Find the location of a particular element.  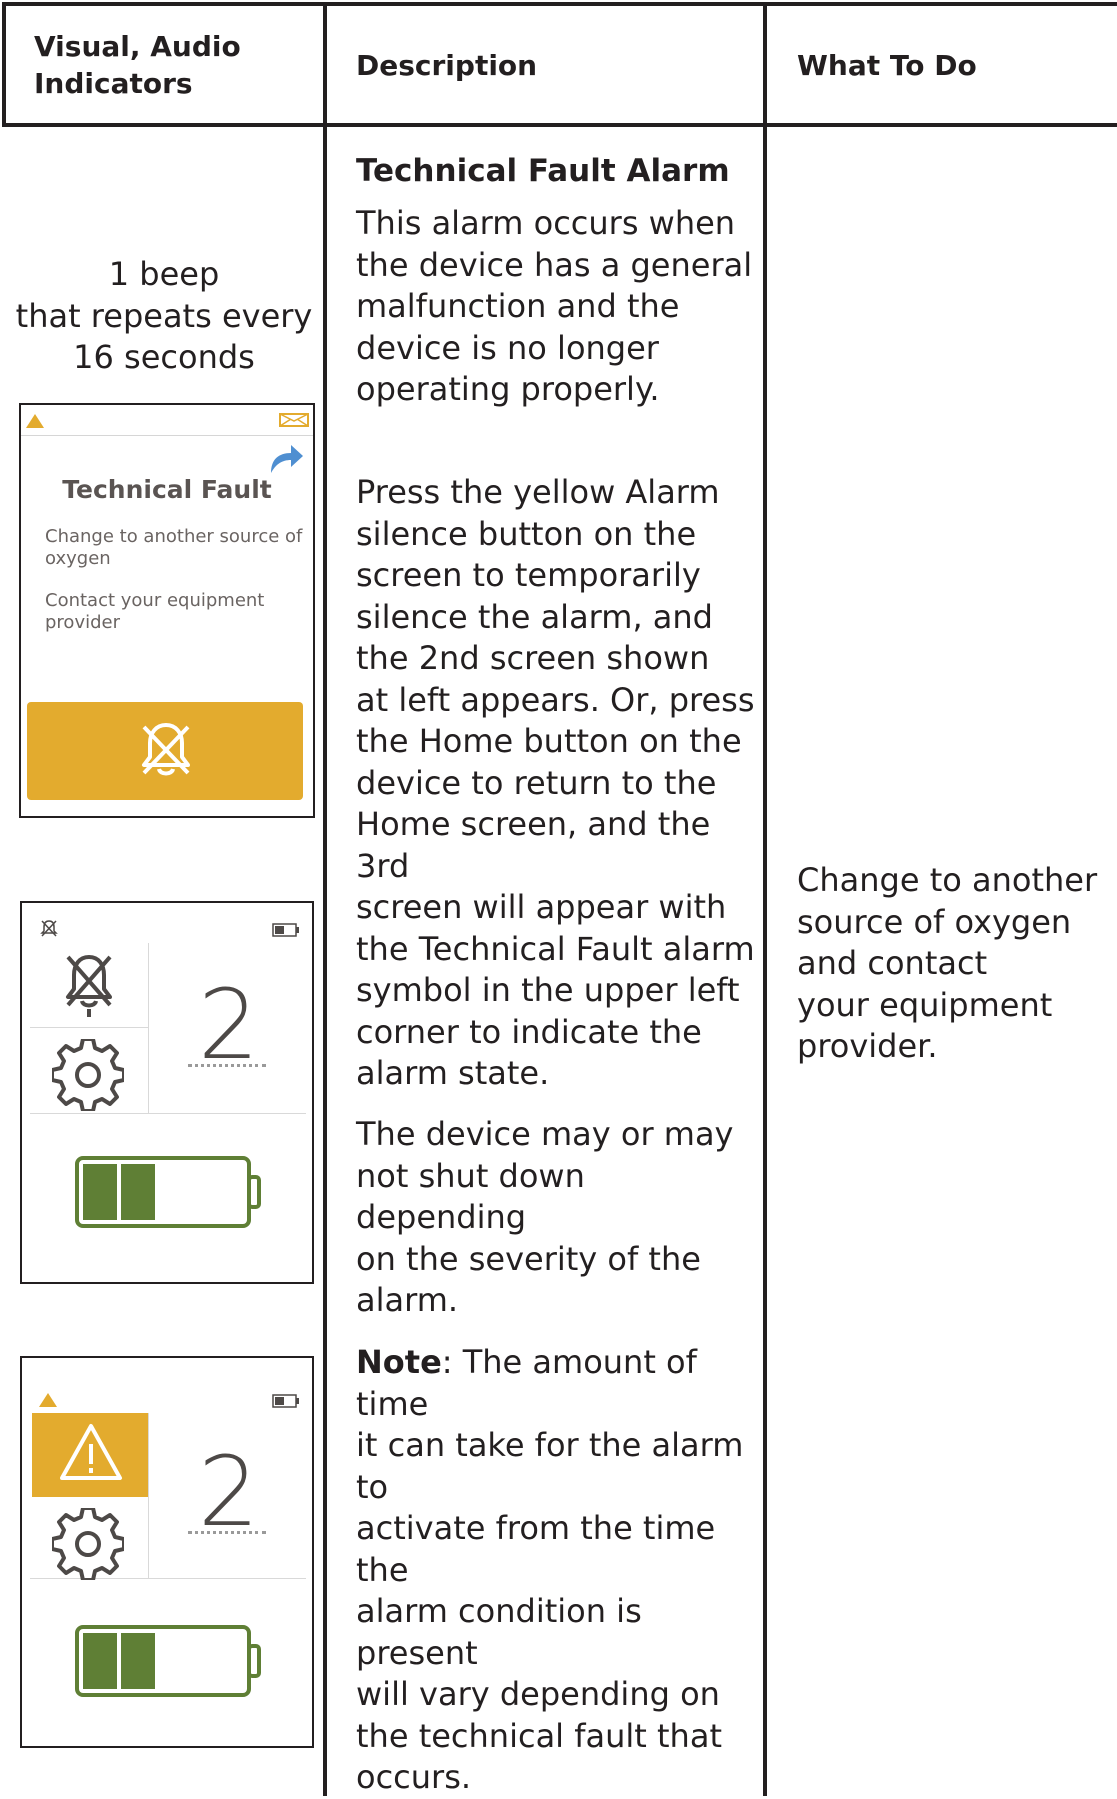

alarm-title: Technical Fault Alarm is located at coordinates (543, 171).